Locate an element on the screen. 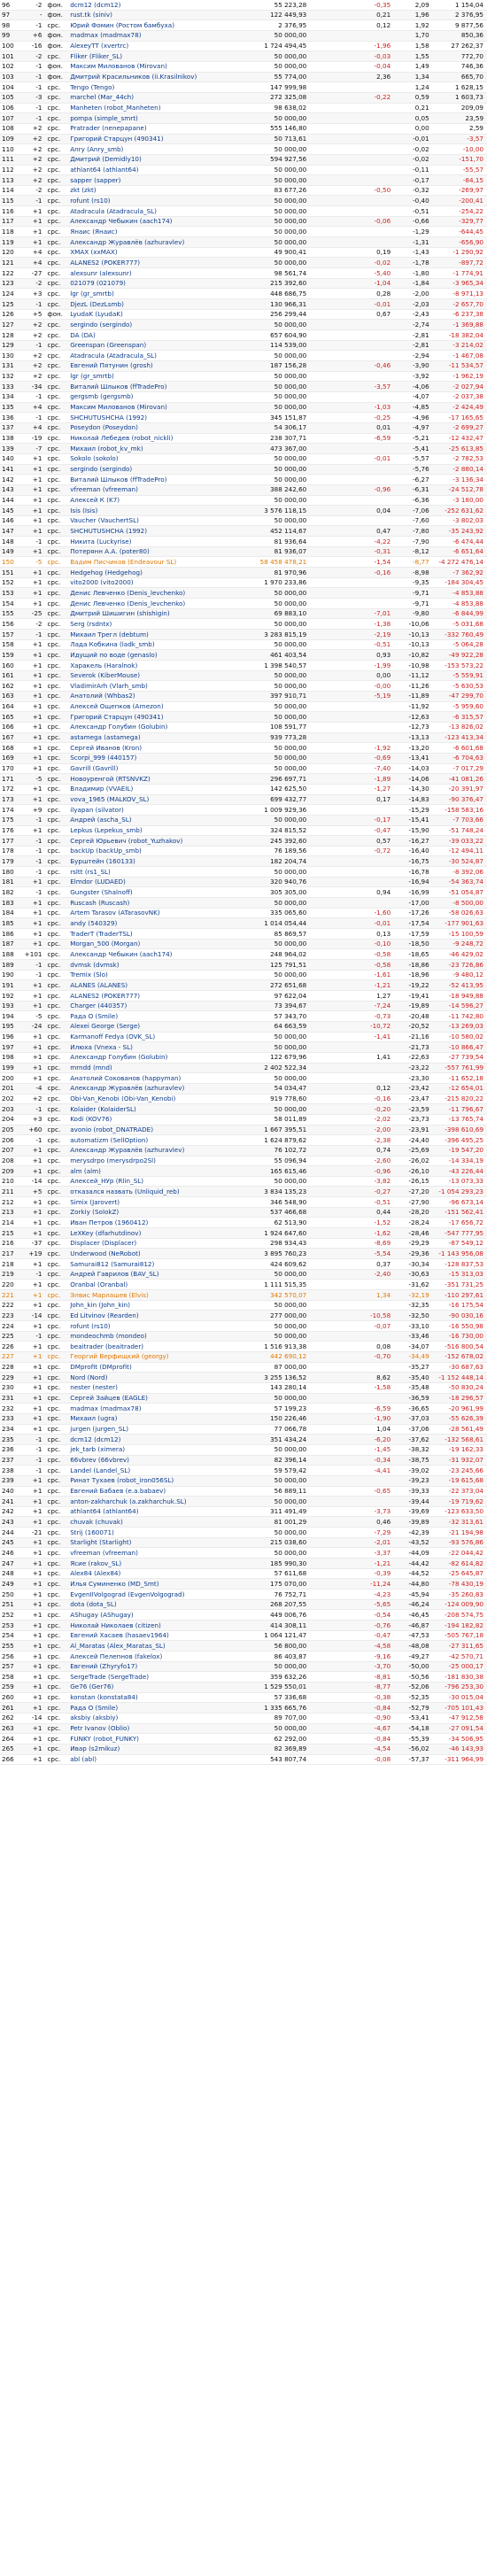 This screenshot has height=2576, width=487. participant-link: Новоуренгой (RTSNVKZ) is located at coordinates (162, 779).